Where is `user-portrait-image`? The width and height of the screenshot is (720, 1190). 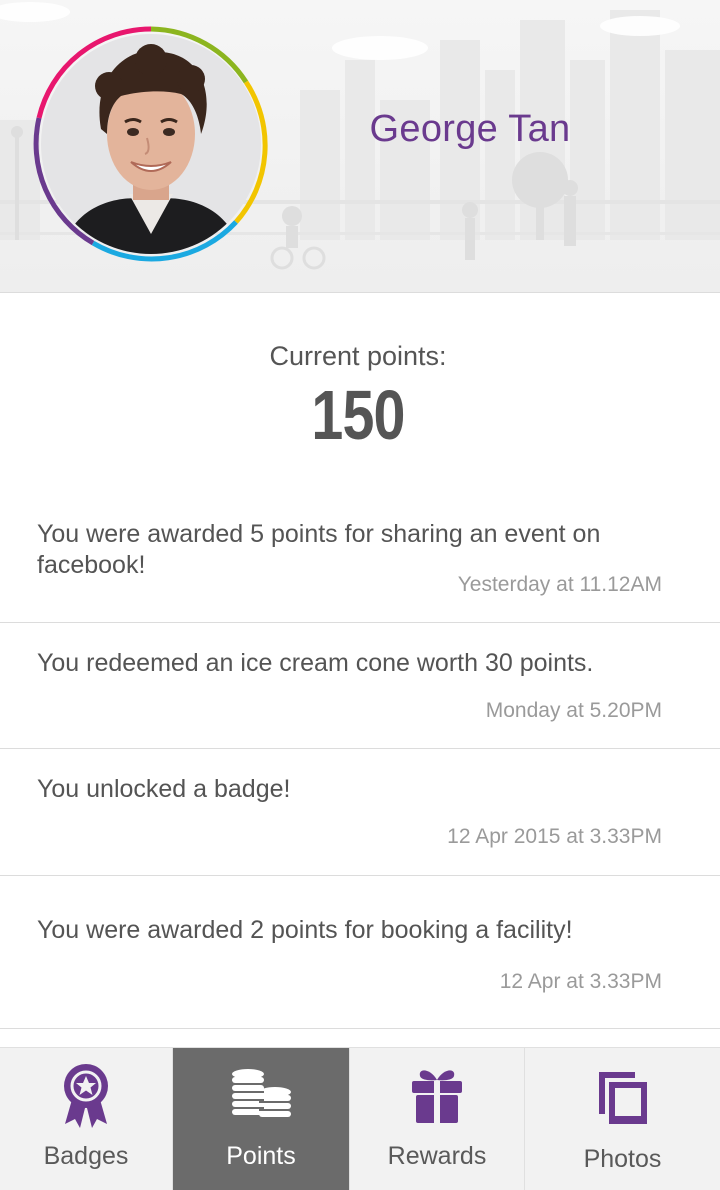
user-portrait-image is located at coordinates (151, 144).